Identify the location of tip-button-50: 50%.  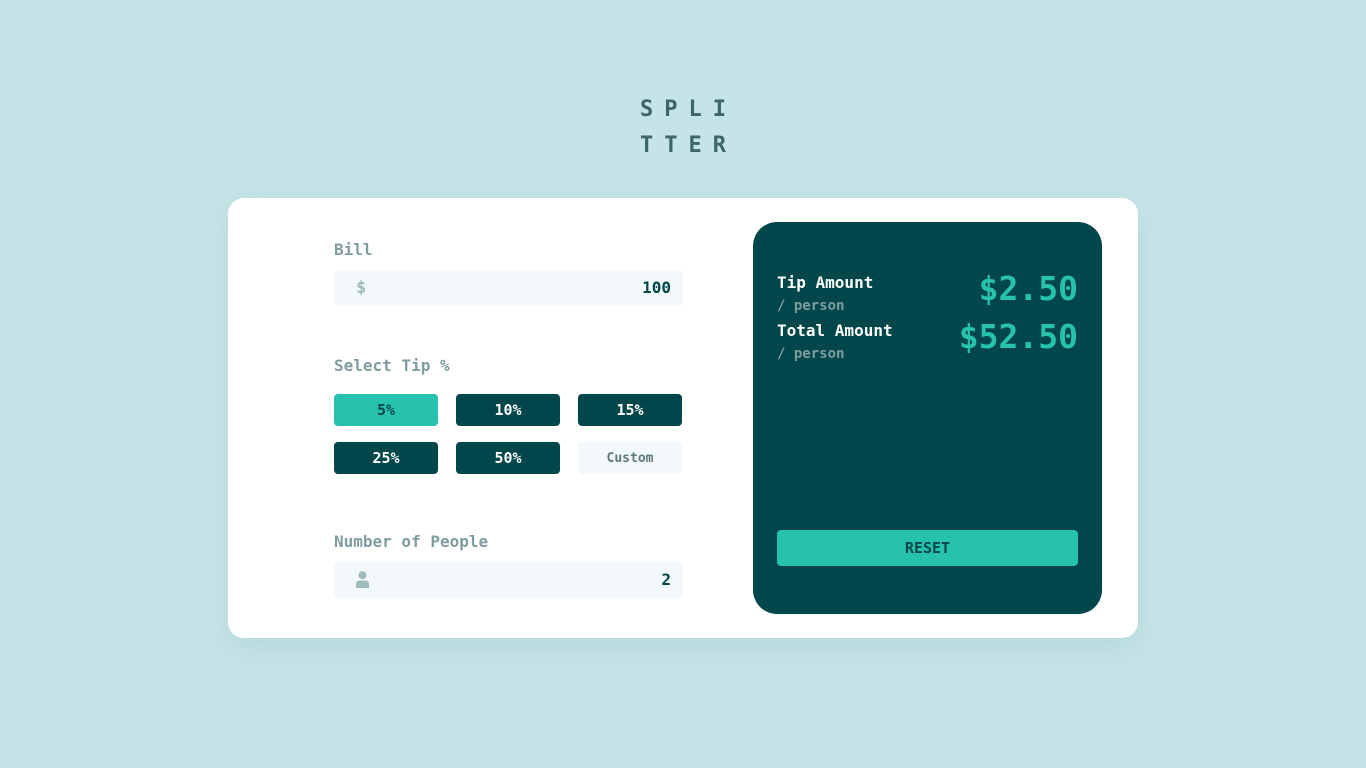
(508, 458).